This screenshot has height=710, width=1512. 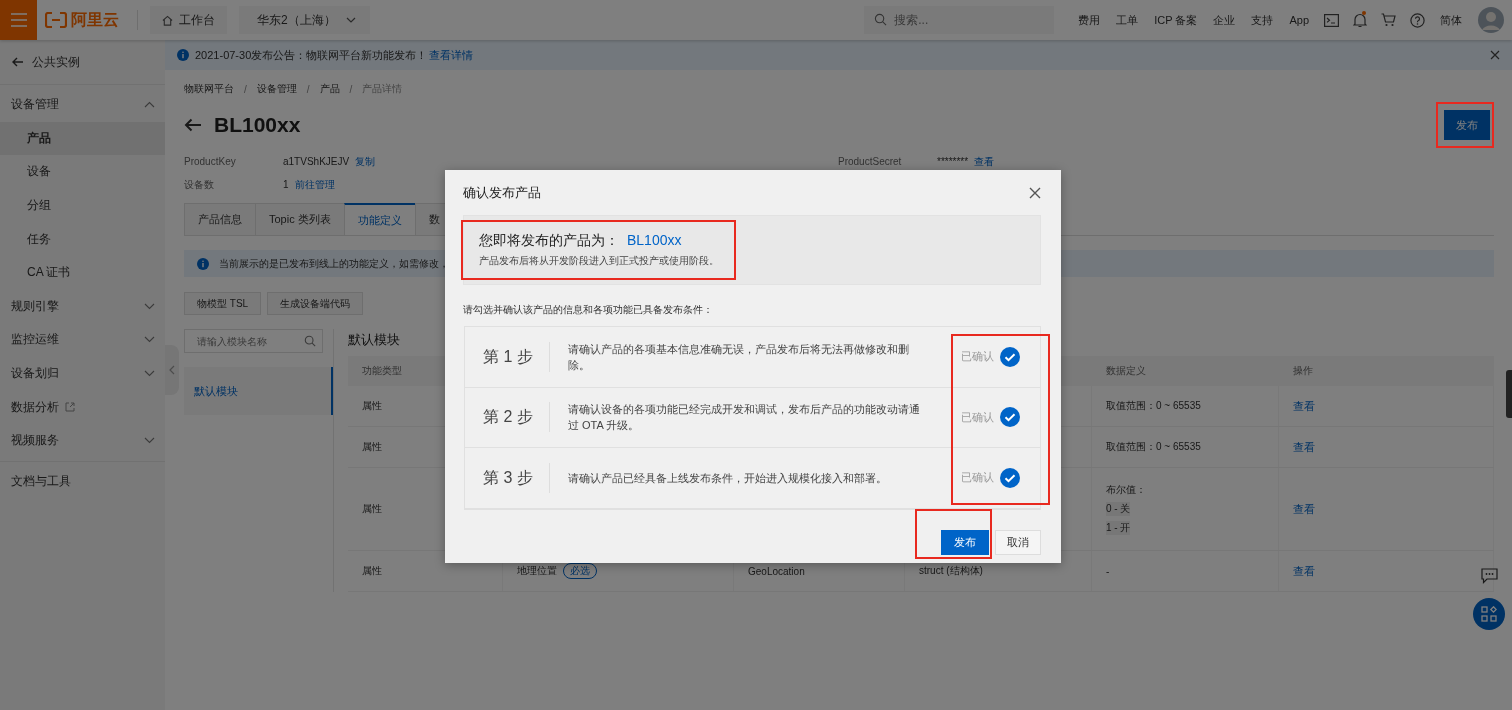 What do you see at coordinates (1224, 20) in the screenshot?
I see `nav-link: 企业` at bounding box center [1224, 20].